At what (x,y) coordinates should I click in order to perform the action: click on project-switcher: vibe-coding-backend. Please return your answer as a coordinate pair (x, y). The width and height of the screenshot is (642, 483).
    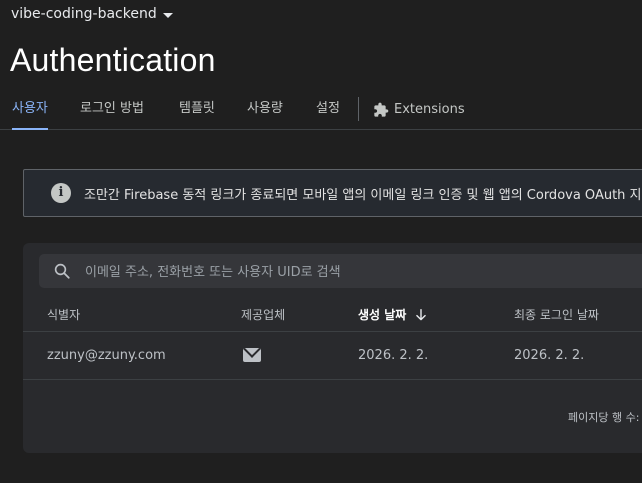
    Looking at the image, I should click on (92, 14).